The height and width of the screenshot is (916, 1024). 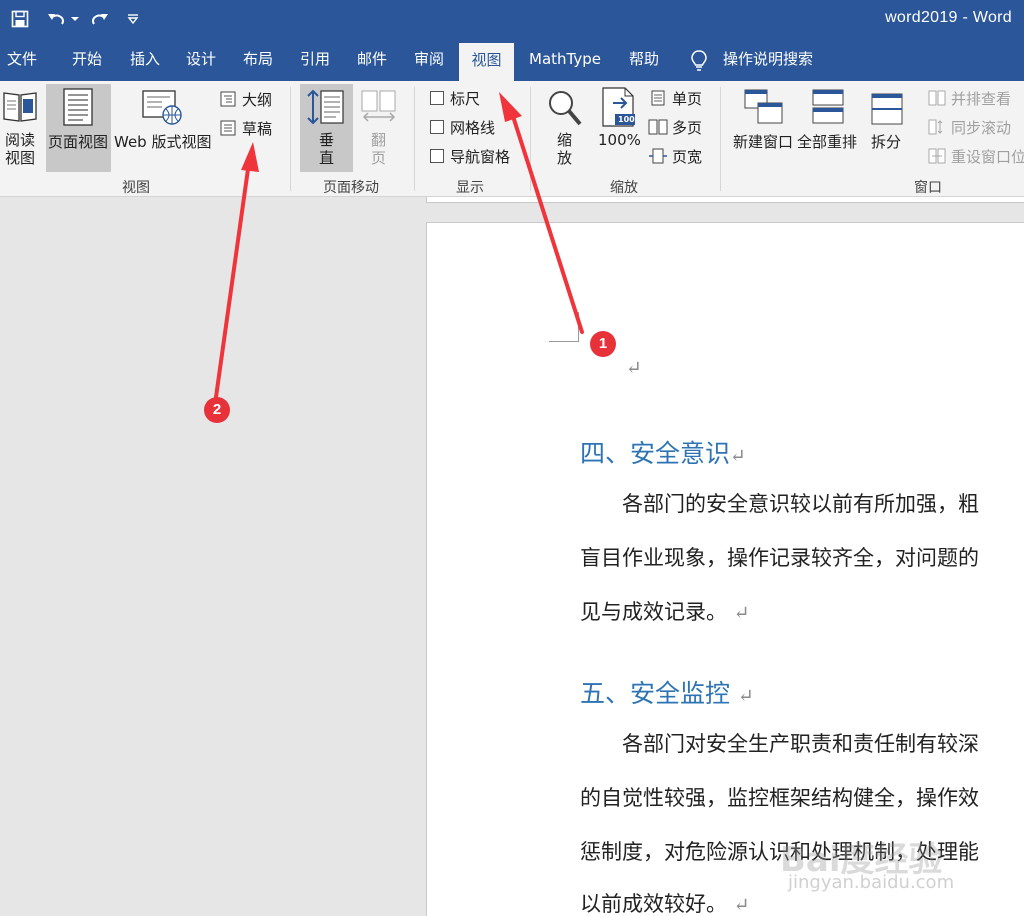 I want to click on watermark-url: jingyan.baidu.com, so click(x=871, y=882).